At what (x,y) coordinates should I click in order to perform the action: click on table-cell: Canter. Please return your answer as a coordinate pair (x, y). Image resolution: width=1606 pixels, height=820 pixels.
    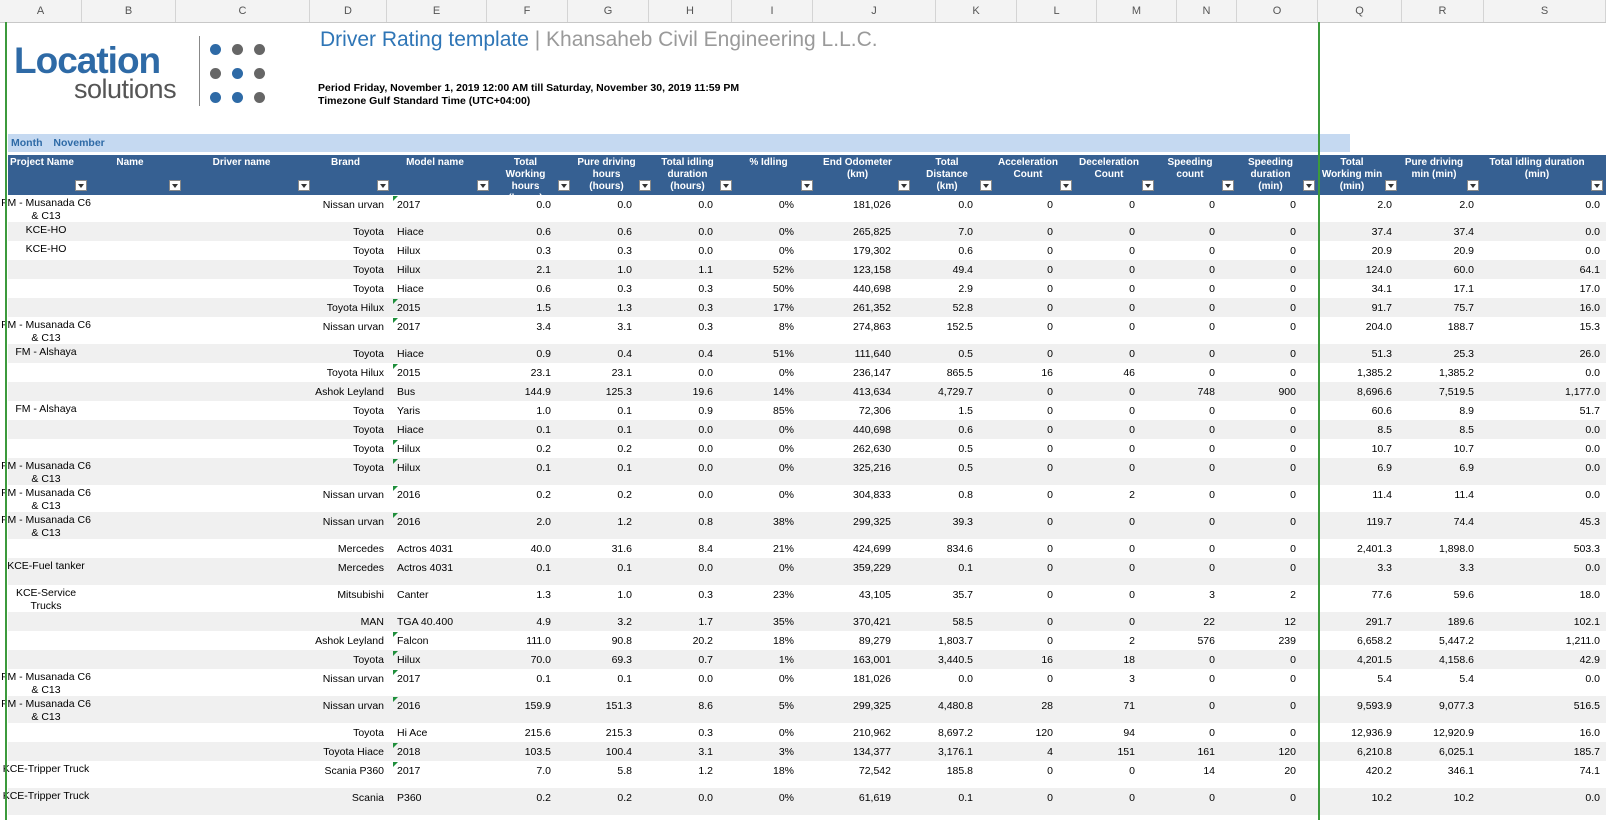
    Looking at the image, I should click on (447, 595).